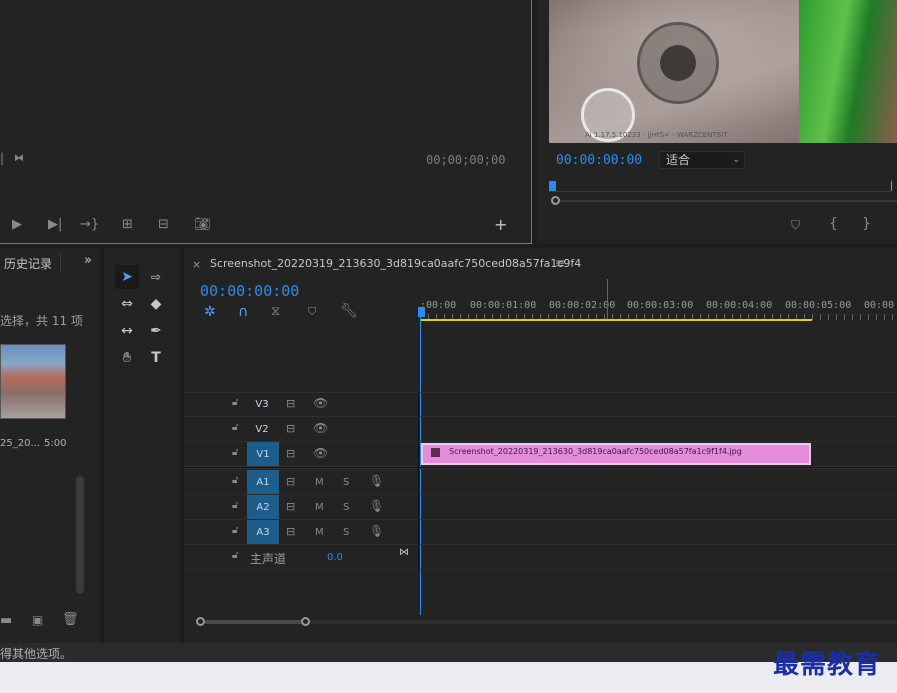  Describe the element at coordinates (438, 305) in the screenshot. I see `ruler-label-0: :00:00` at that location.